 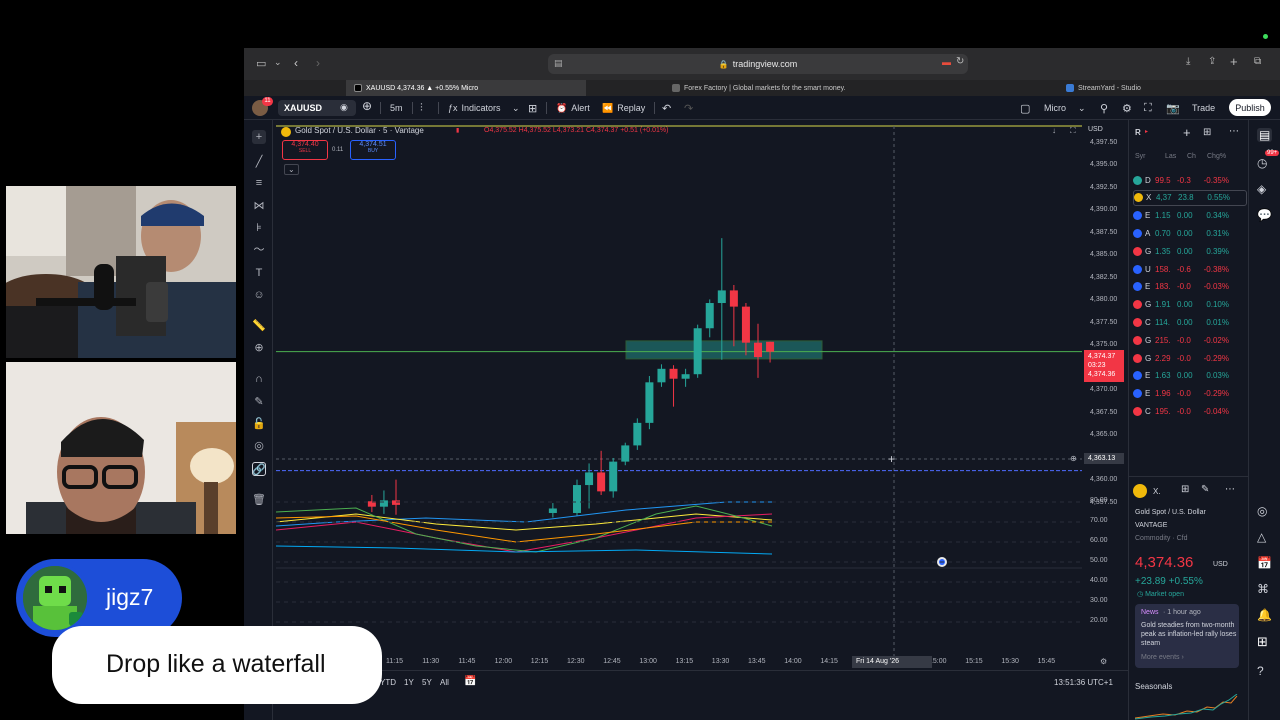 I want to click on watchlist-icon: ▤, so click(x=1265, y=135).